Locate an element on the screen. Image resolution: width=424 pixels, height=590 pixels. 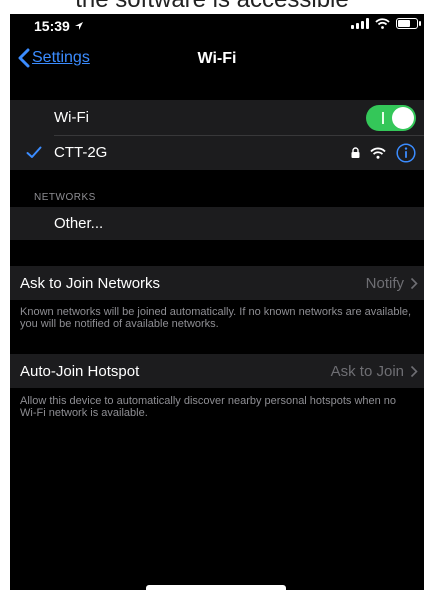
wifi-icon is located at coordinates (382, 23).